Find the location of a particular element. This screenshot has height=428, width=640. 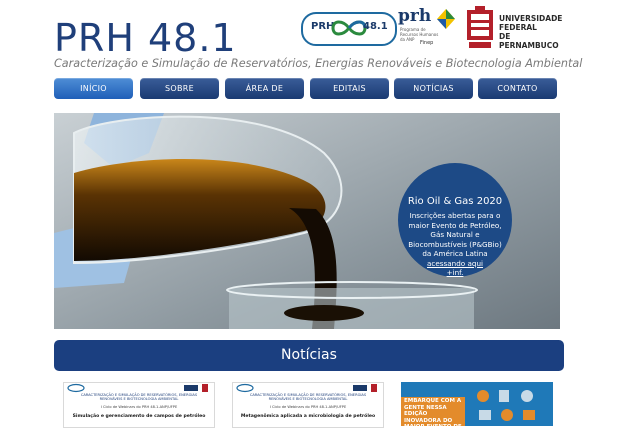

ufpe-line-1: UNIVERSIDADE is located at coordinates (531, 18).